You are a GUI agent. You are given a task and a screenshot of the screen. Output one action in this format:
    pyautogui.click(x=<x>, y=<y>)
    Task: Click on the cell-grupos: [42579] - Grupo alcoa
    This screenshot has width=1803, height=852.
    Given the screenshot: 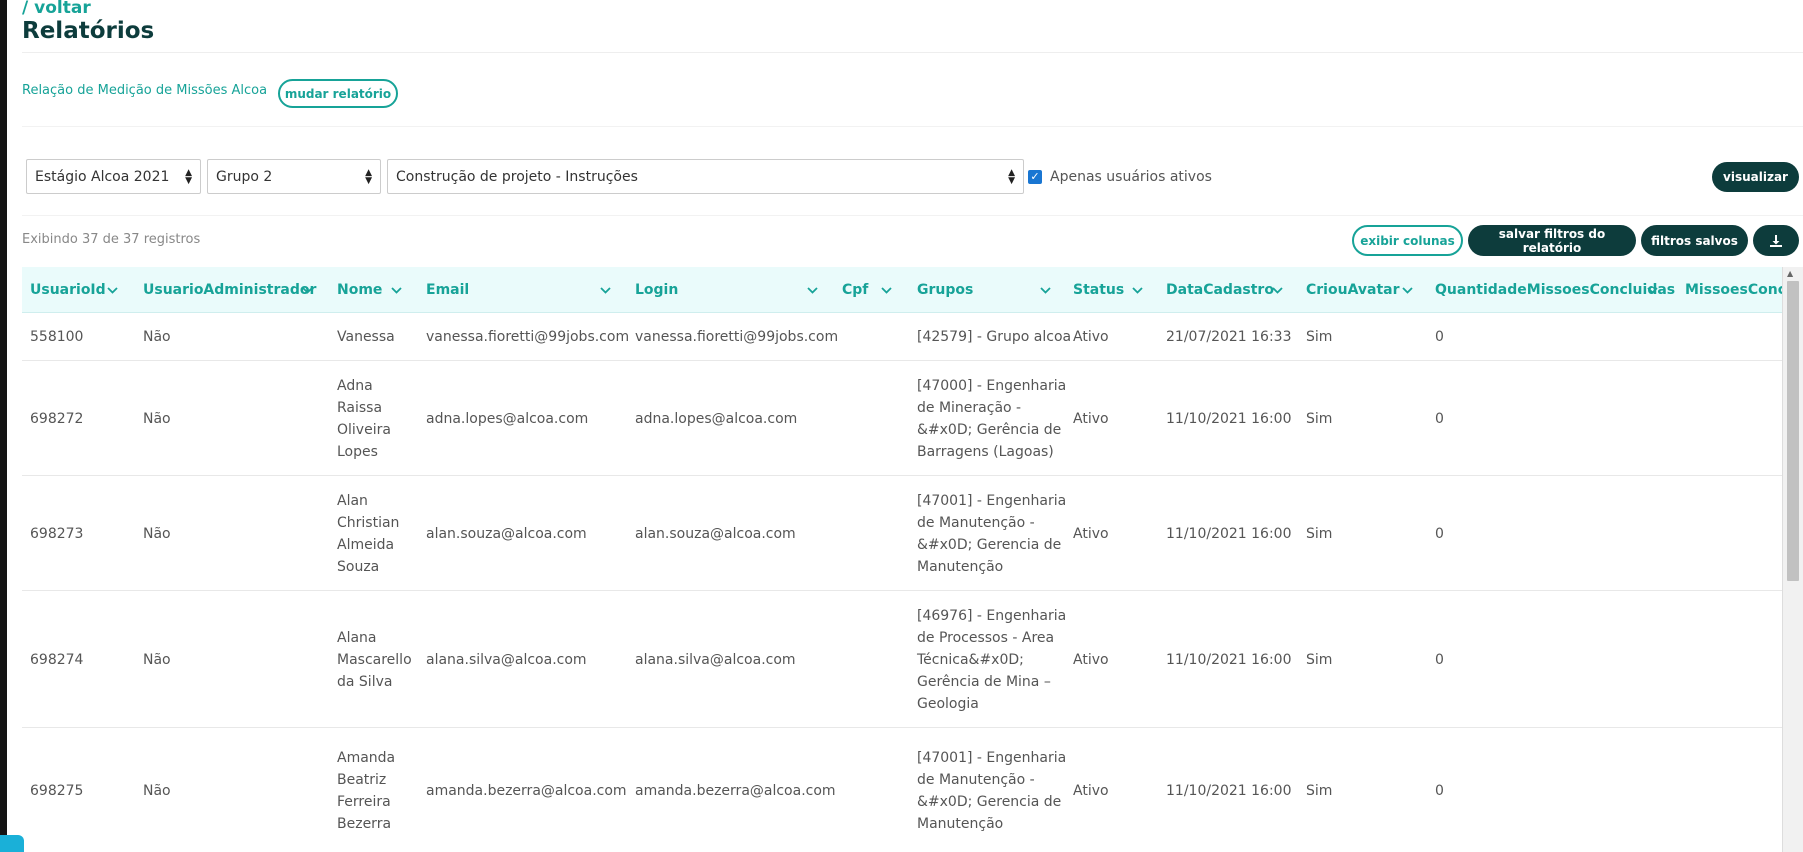 What is the action you would take?
    pyautogui.click(x=994, y=337)
    